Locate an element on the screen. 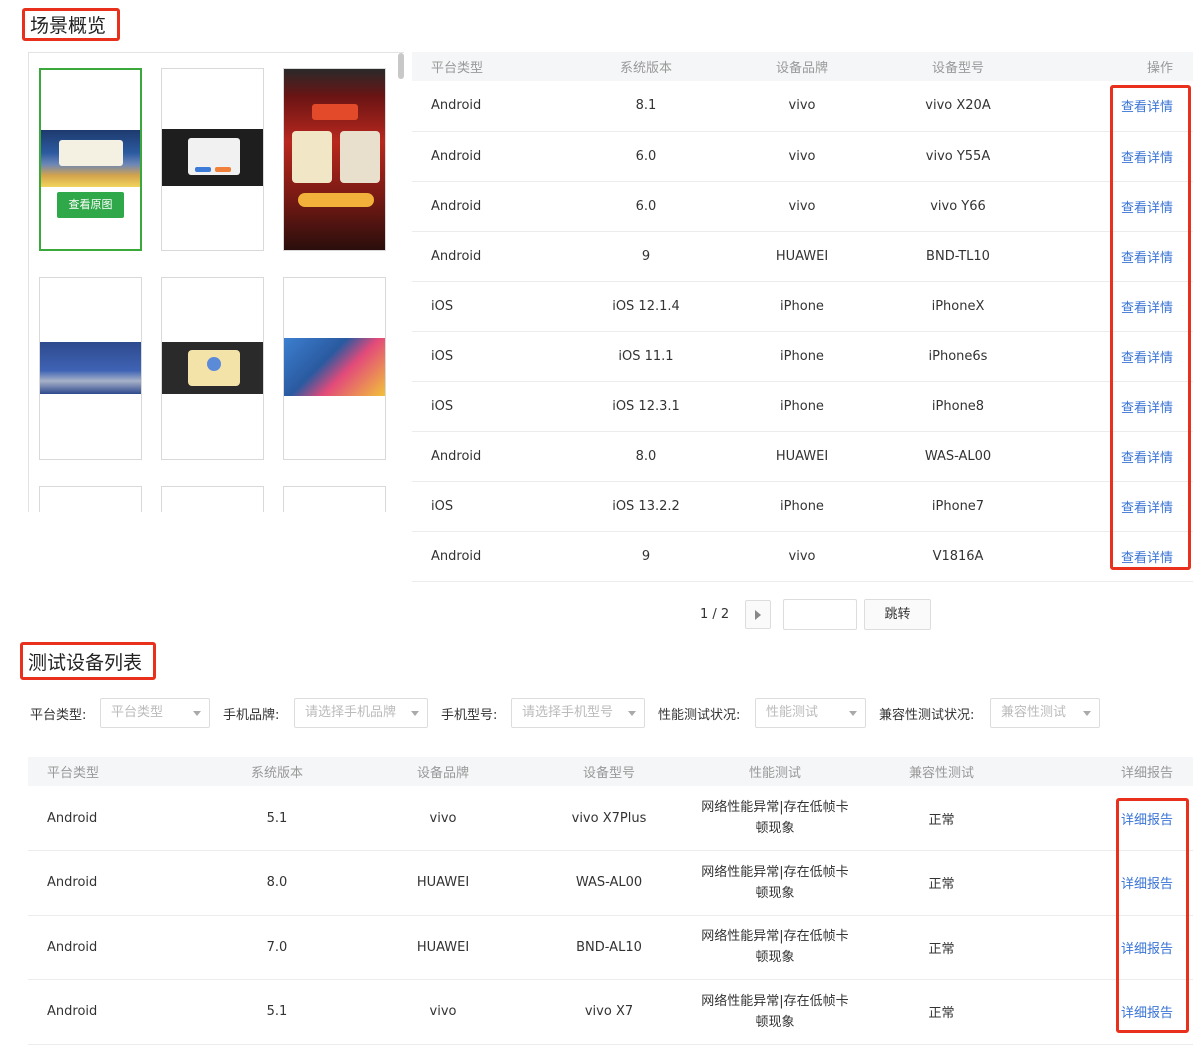  os-version-cell: iOS 11.1 is located at coordinates (646, 356).